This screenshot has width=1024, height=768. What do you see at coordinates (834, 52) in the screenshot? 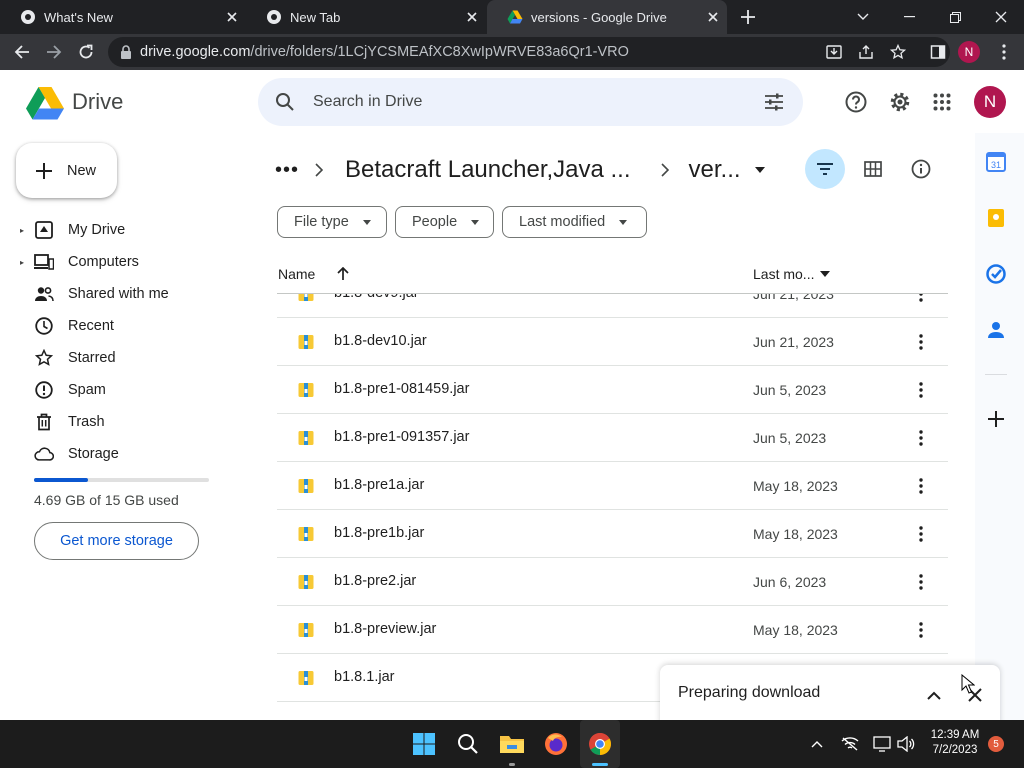
I see `install-app-button` at bounding box center [834, 52].